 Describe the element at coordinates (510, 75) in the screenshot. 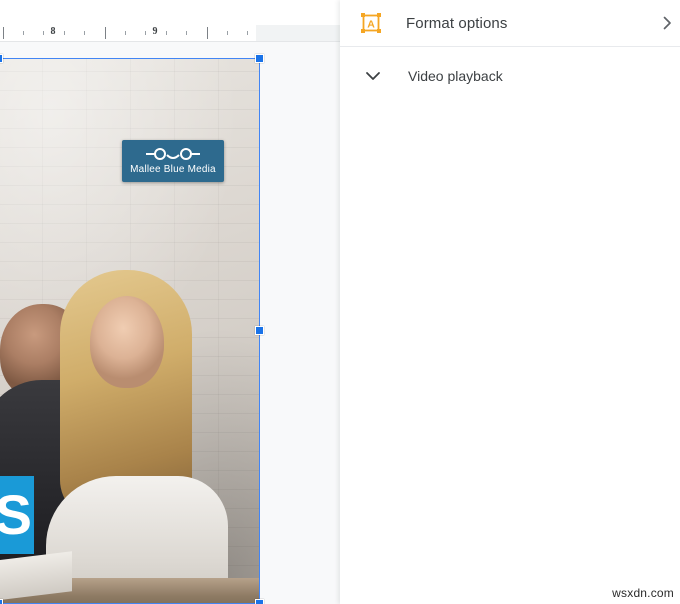

I see `video-playback-section-header: Video playback` at that location.